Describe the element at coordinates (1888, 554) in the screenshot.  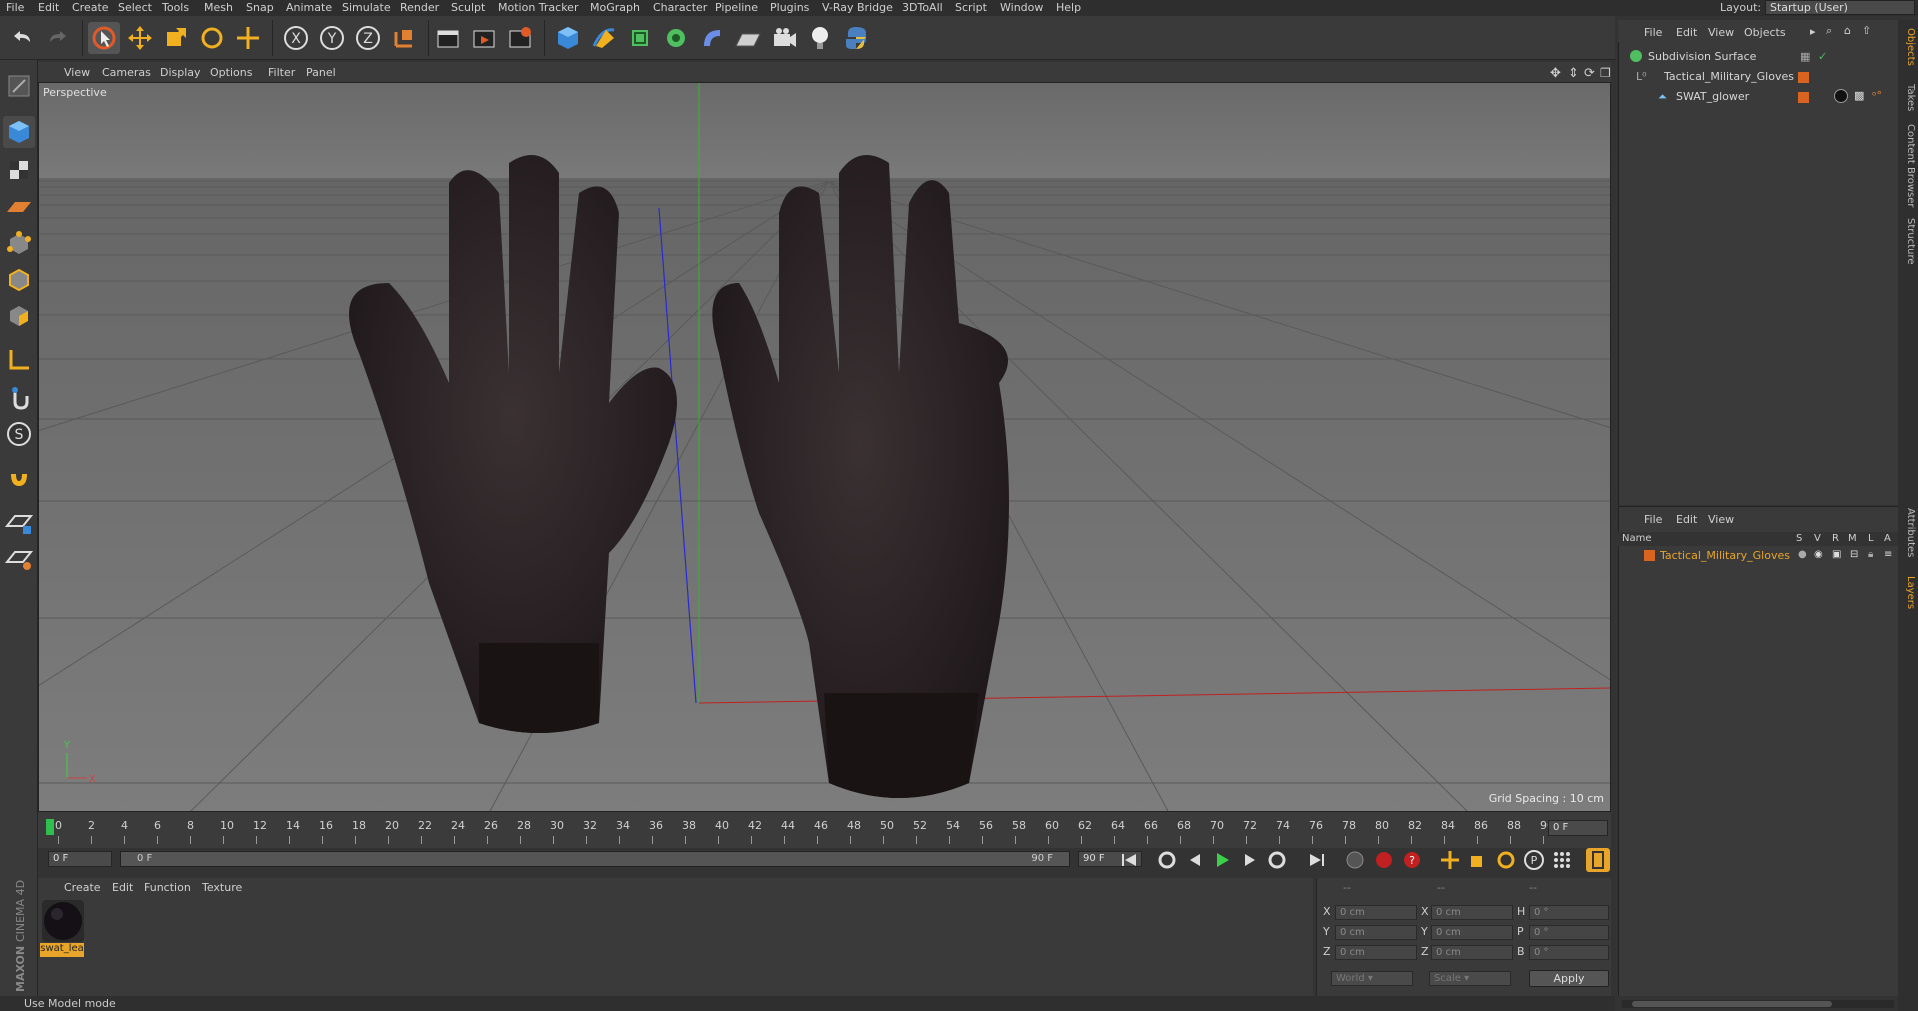
I see `layer-animation-icon: ≡` at that location.